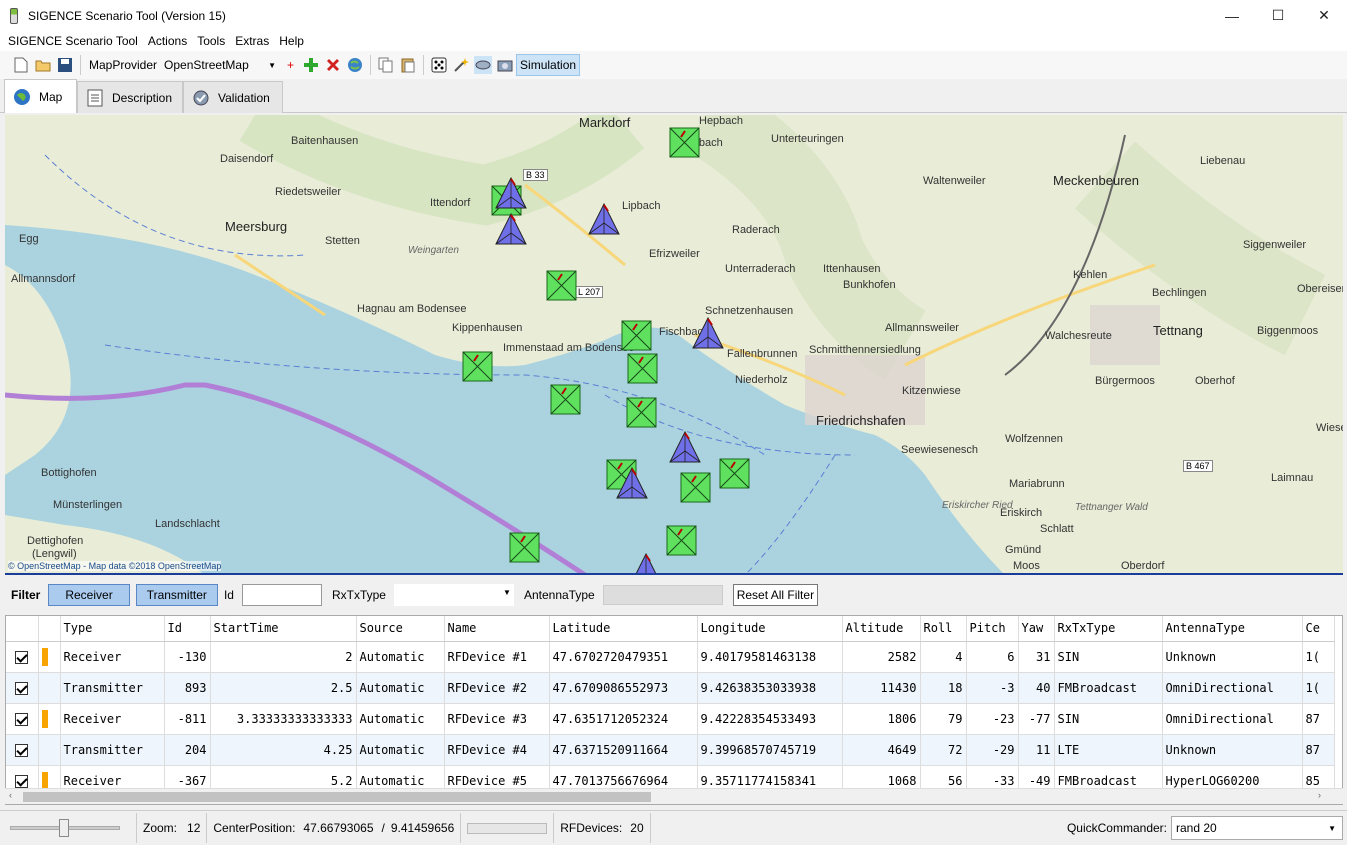 The width and height of the screenshot is (1347, 845). What do you see at coordinates (497, 750) in the screenshot?
I see `table-cell: RFDevice #4` at bounding box center [497, 750].